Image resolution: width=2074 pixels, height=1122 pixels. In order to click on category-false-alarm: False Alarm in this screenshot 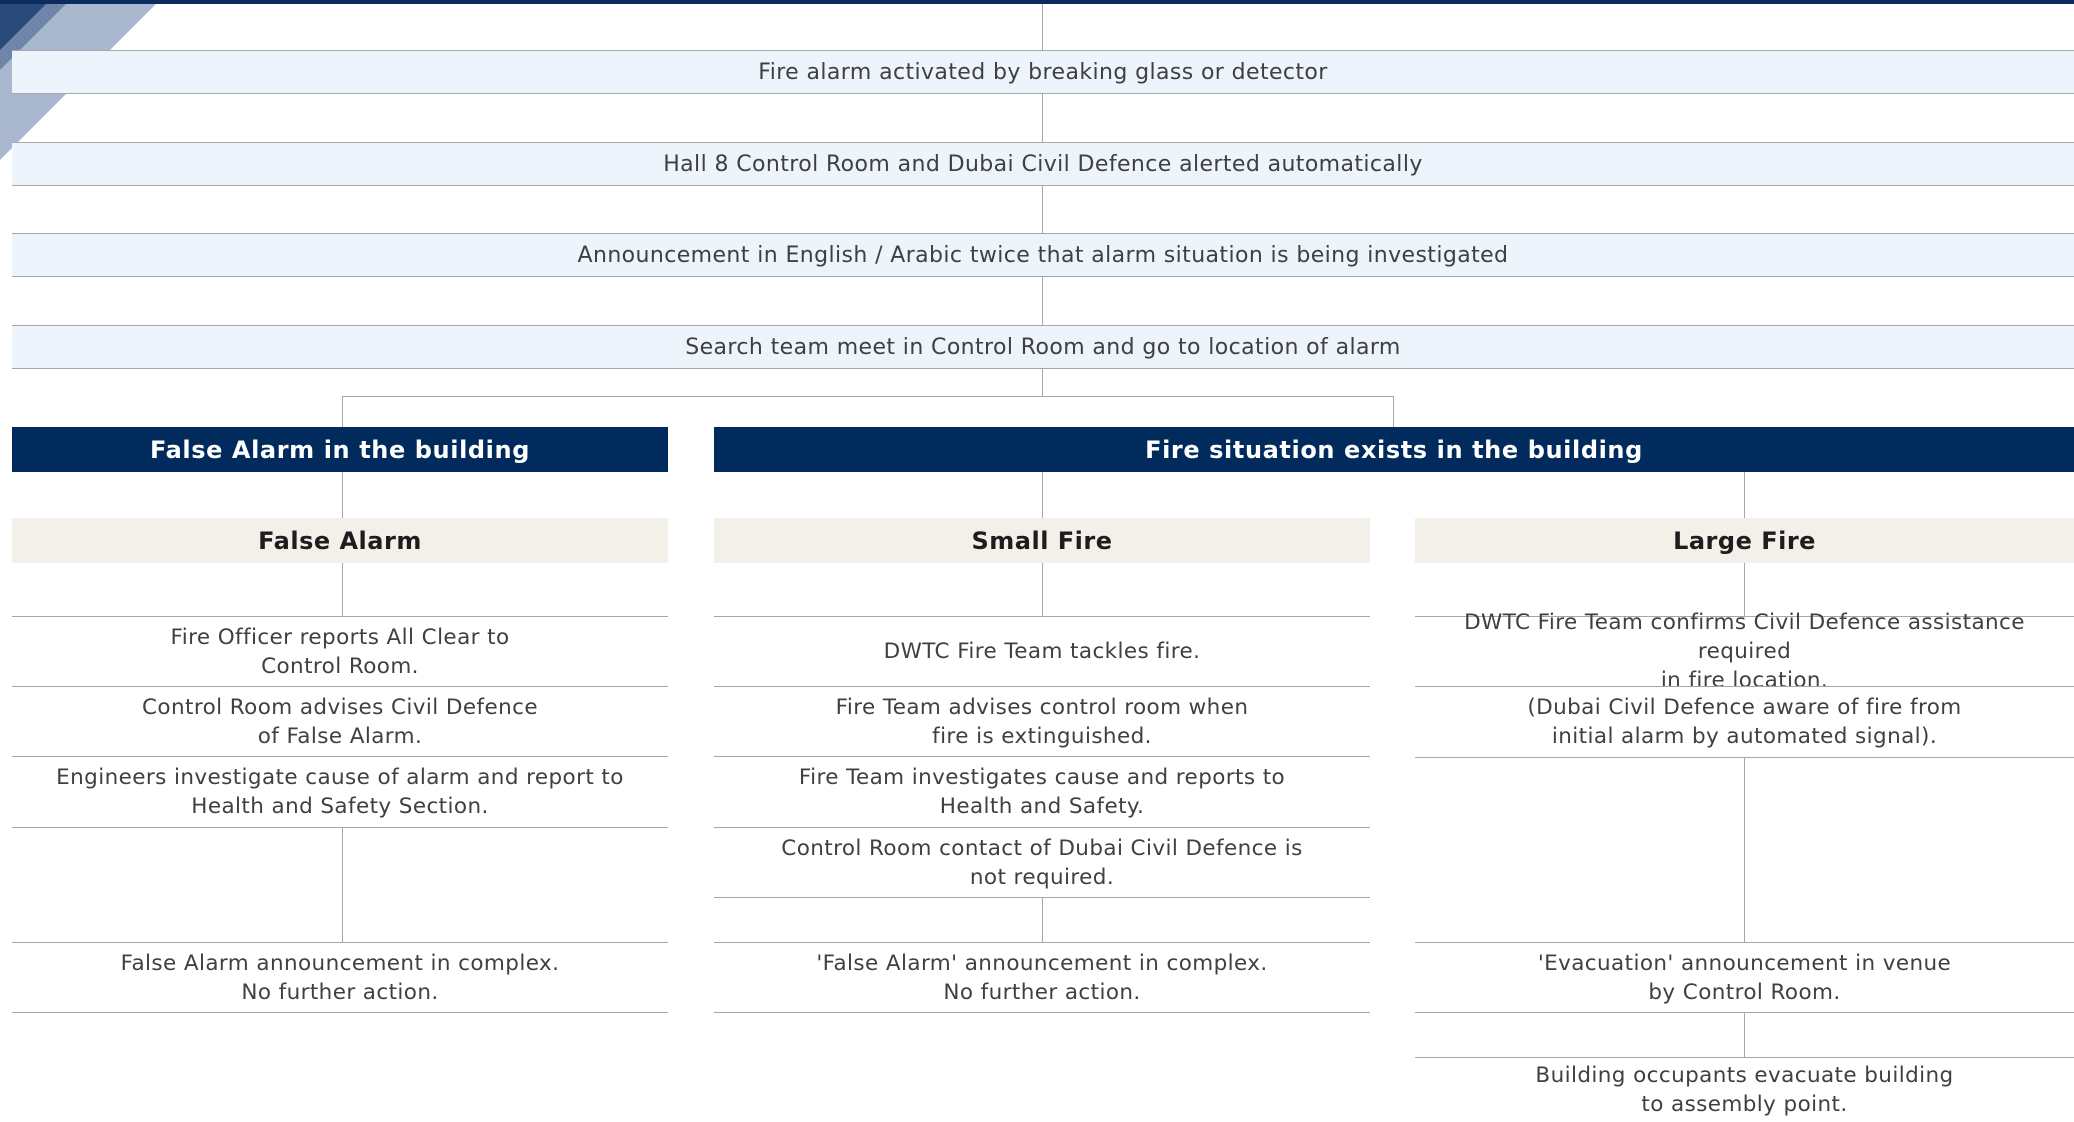, I will do `click(340, 540)`.